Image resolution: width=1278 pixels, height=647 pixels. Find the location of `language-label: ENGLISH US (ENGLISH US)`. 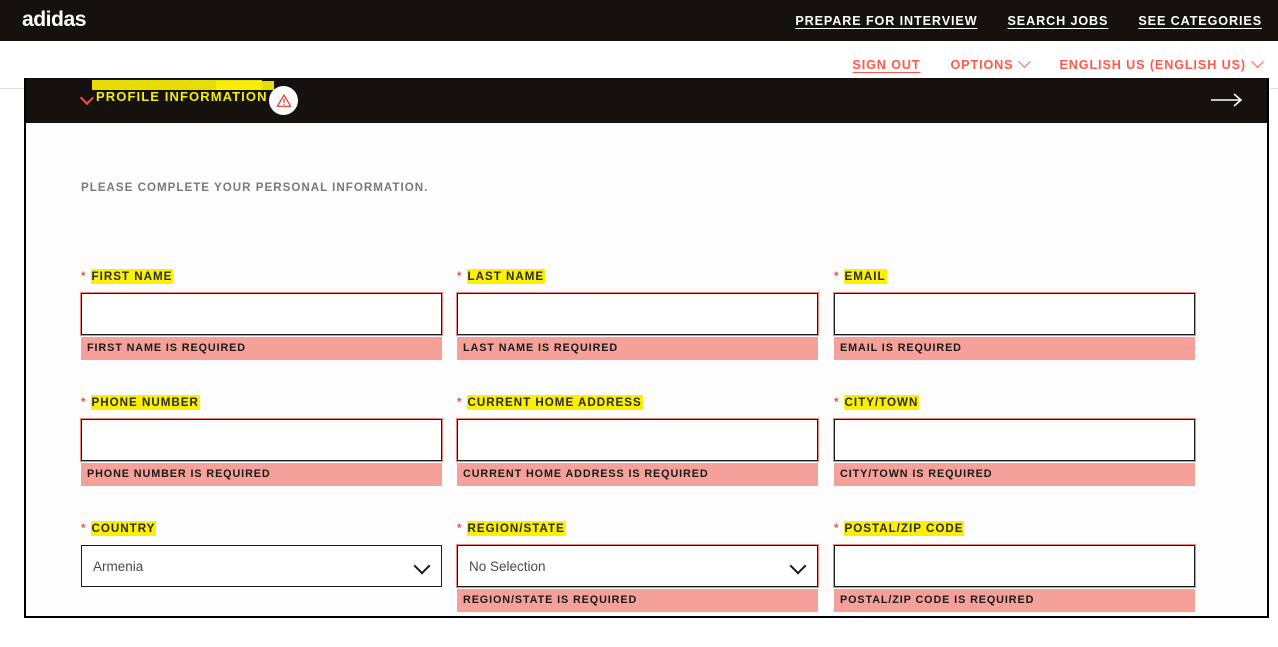

language-label: ENGLISH US (ENGLISH US) is located at coordinates (1152, 64).